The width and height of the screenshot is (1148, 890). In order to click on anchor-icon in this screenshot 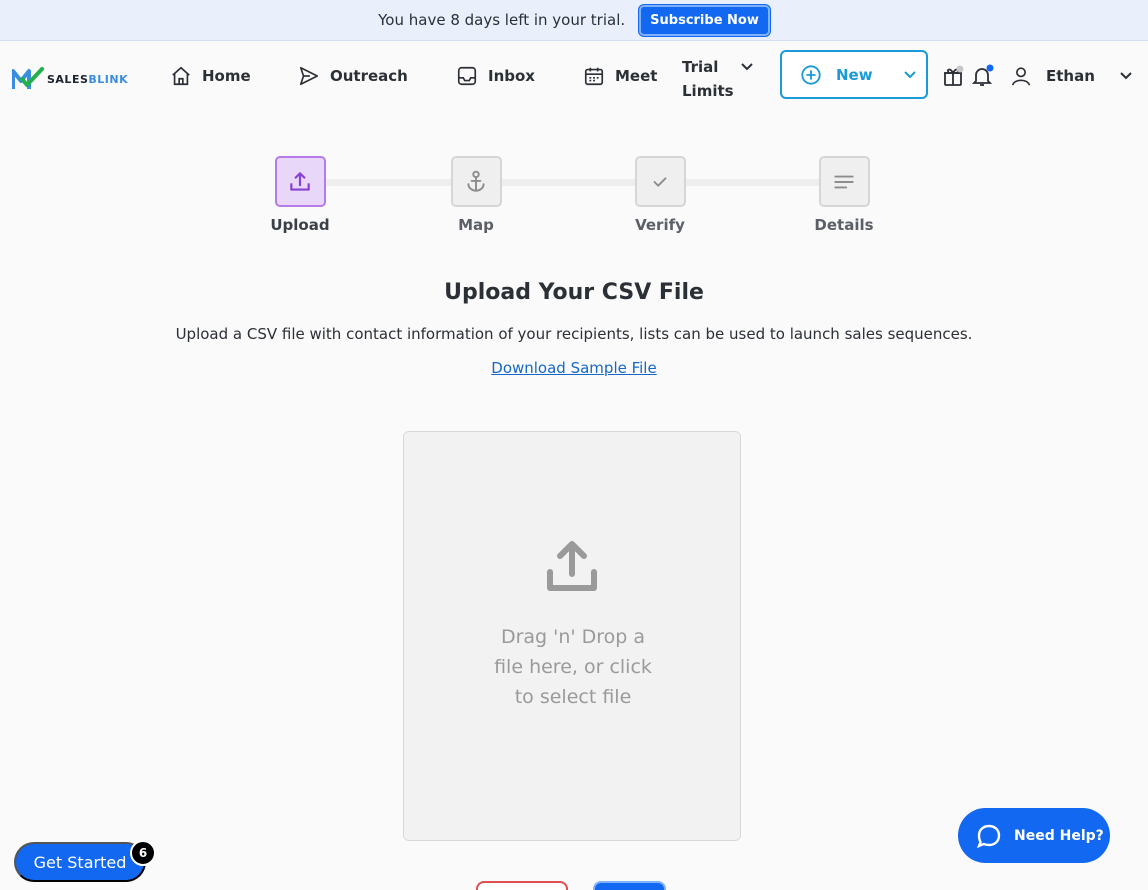, I will do `click(476, 181)`.